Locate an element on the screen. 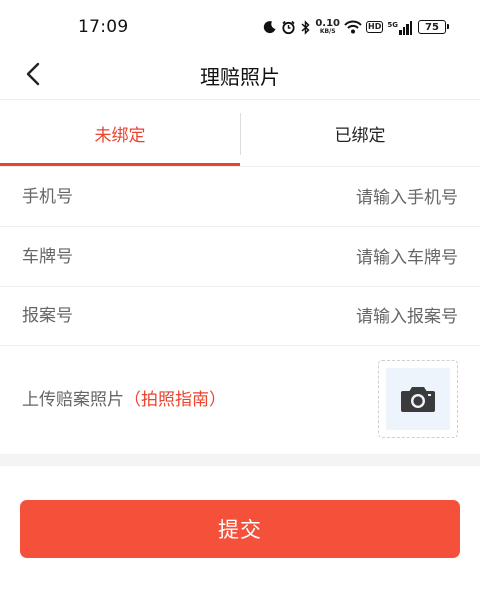  nav-bar: 理赔照片 is located at coordinates (240, 76).